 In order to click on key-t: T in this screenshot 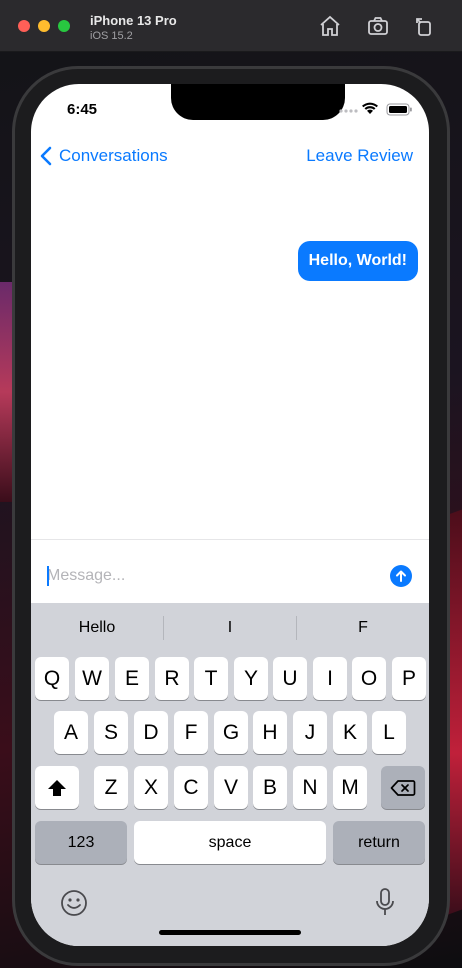, I will do `click(211, 678)`.